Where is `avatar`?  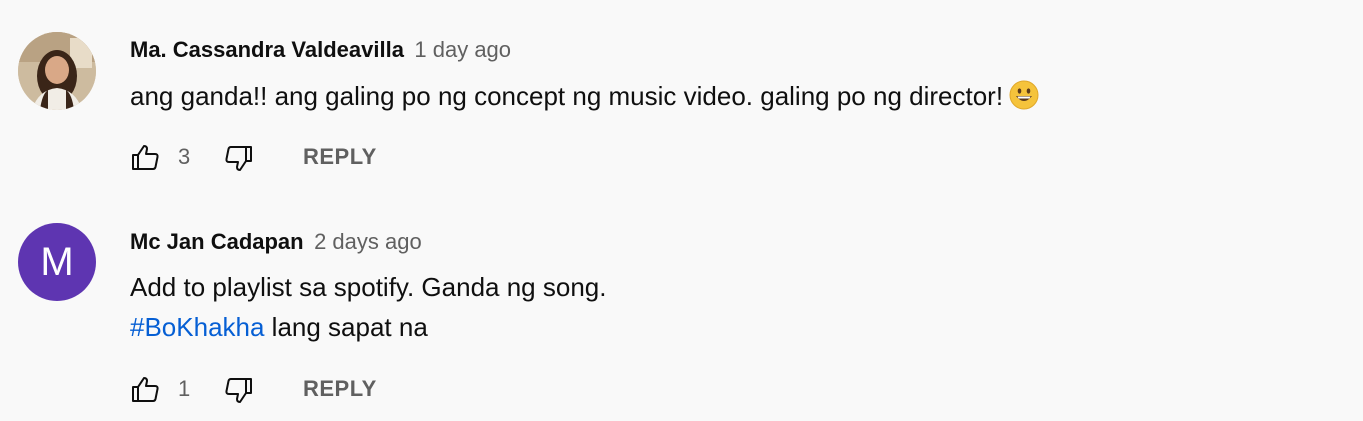 avatar is located at coordinates (57, 71).